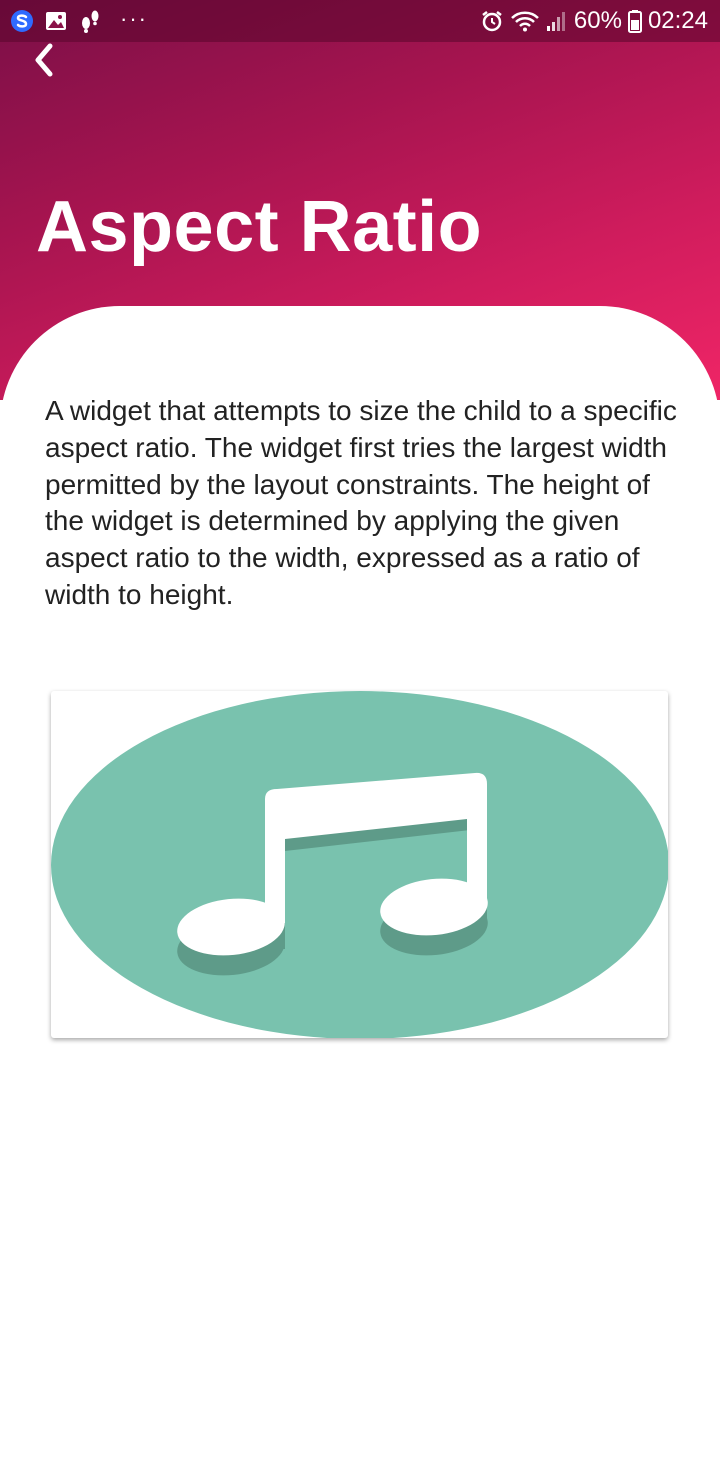  Describe the element at coordinates (525, 21) in the screenshot. I see `wifi-icon` at that location.